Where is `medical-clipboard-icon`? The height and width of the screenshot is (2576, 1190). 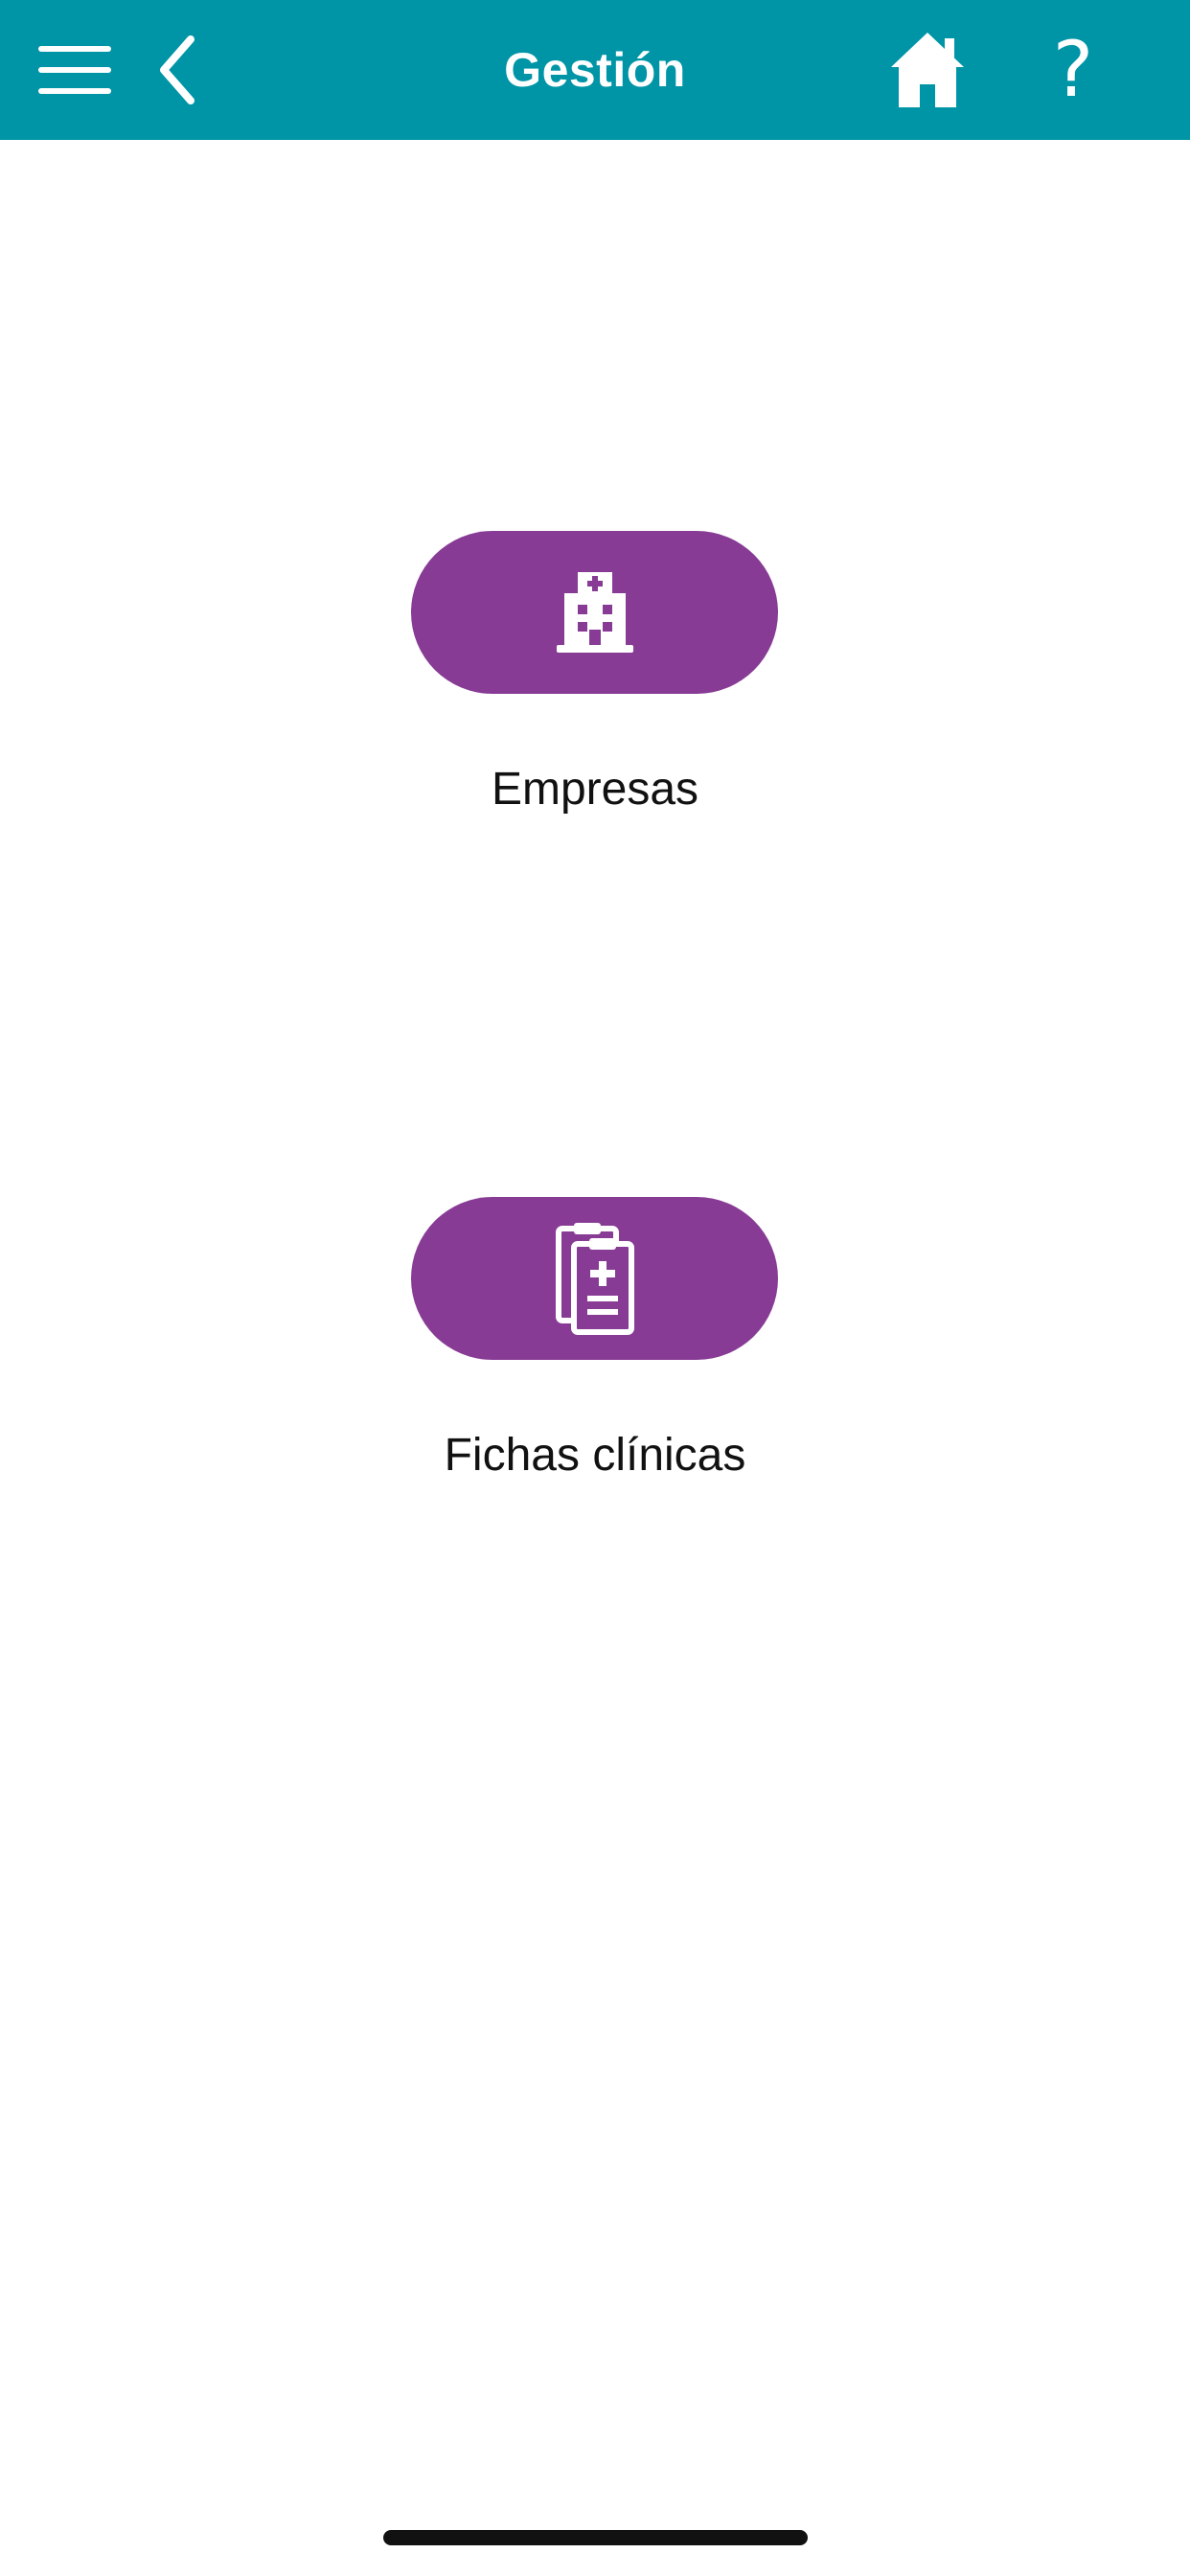 medical-clipboard-icon is located at coordinates (594, 1279).